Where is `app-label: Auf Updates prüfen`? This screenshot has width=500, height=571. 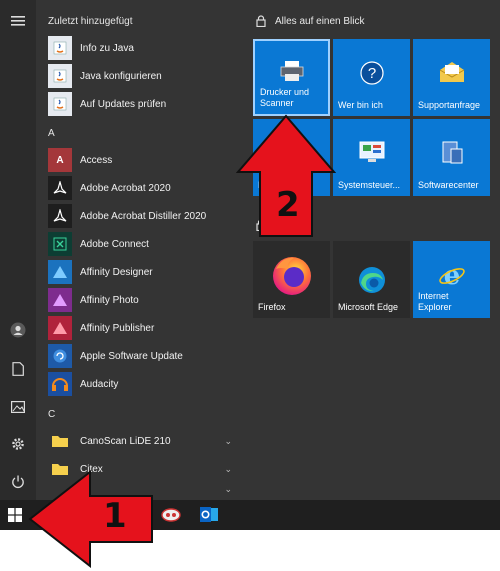 app-label: Auf Updates prüfen is located at coordinates (123, 104).